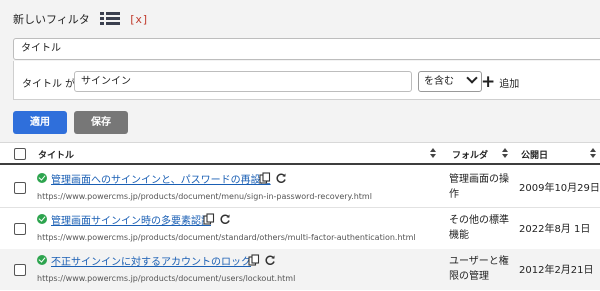 This screenshot has width=600, height=291. Describe the element at coordinates (488, 81) in the screenshot. I see `plus-icon: +` at that location.